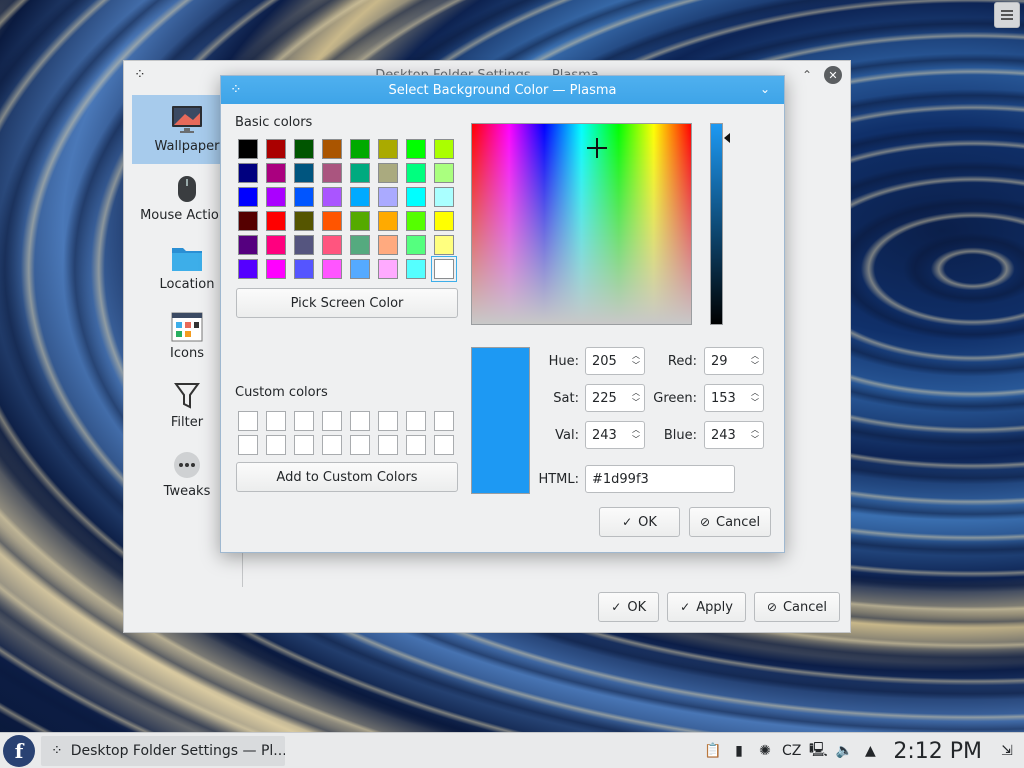  Describe the element at coordinates (706, 607) in the screenshot. I see `apply-button: ✓ Apply` at that location.